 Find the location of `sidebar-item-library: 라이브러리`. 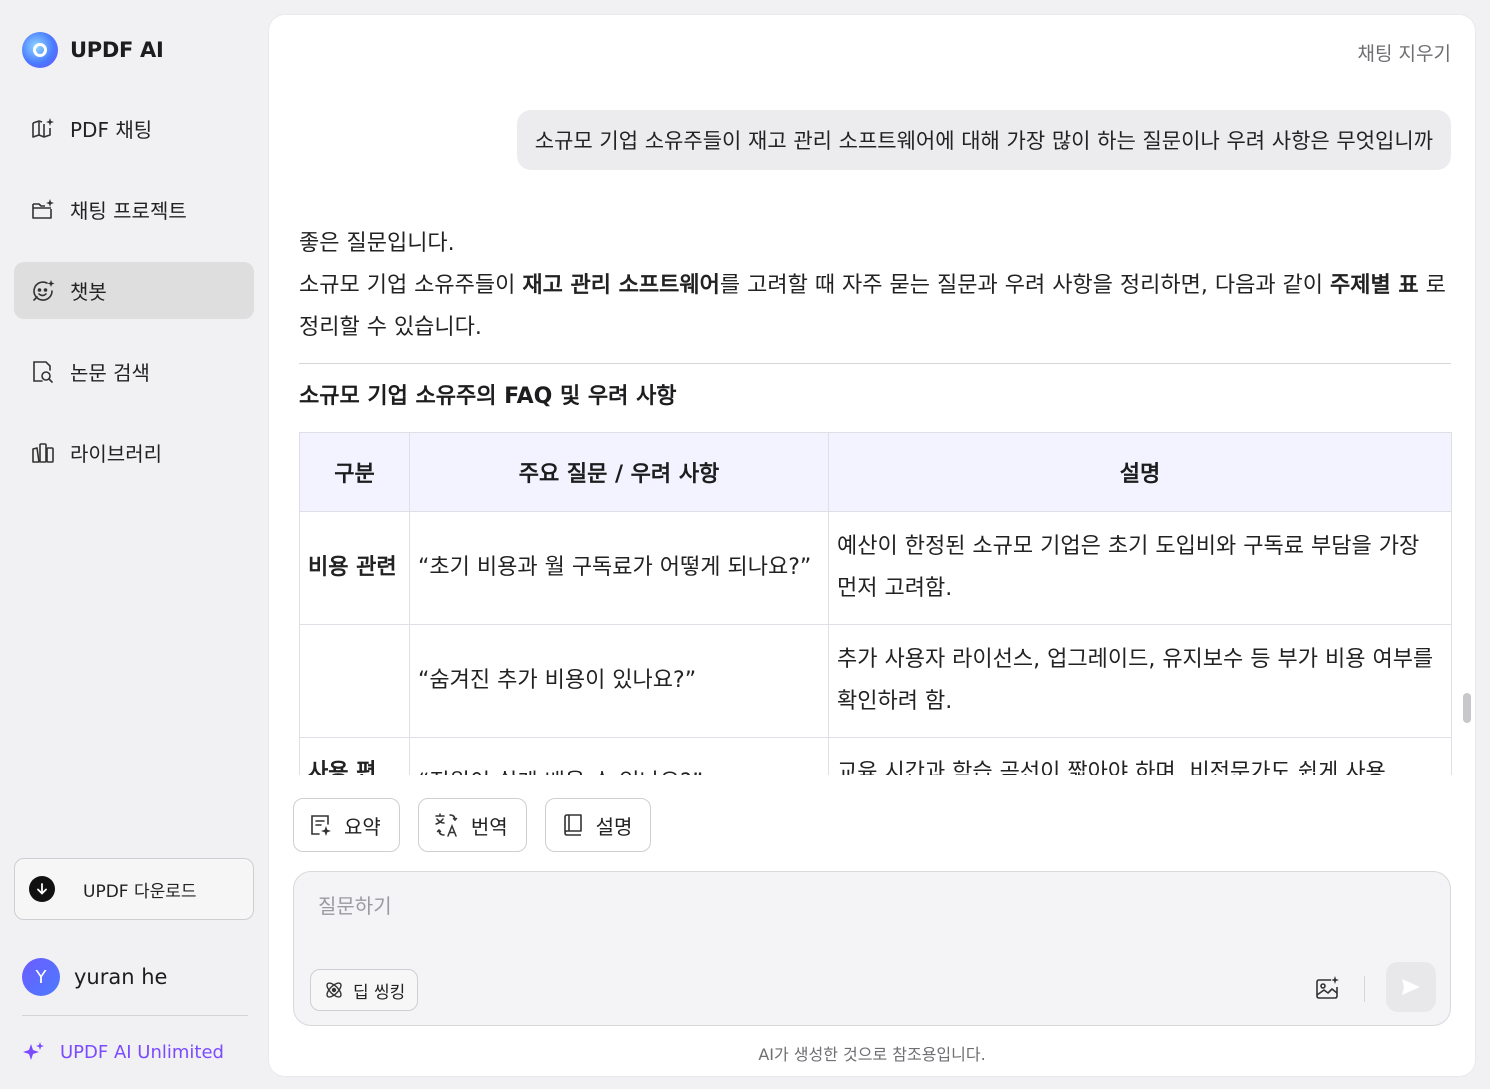

sidebar-item-library: 라이브러리 is located at coordinates (134, 452).